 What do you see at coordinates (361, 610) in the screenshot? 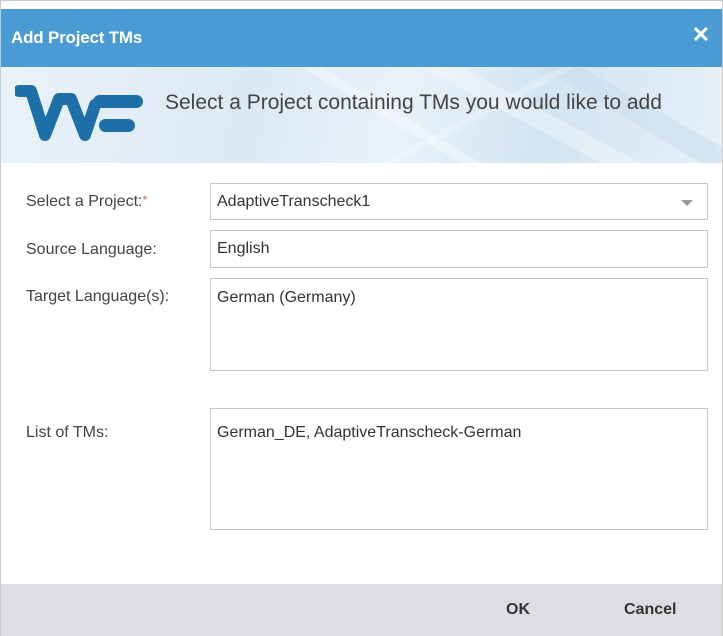
I see `dialog-footer: OK Cancel` at bounding box center [361, 610].